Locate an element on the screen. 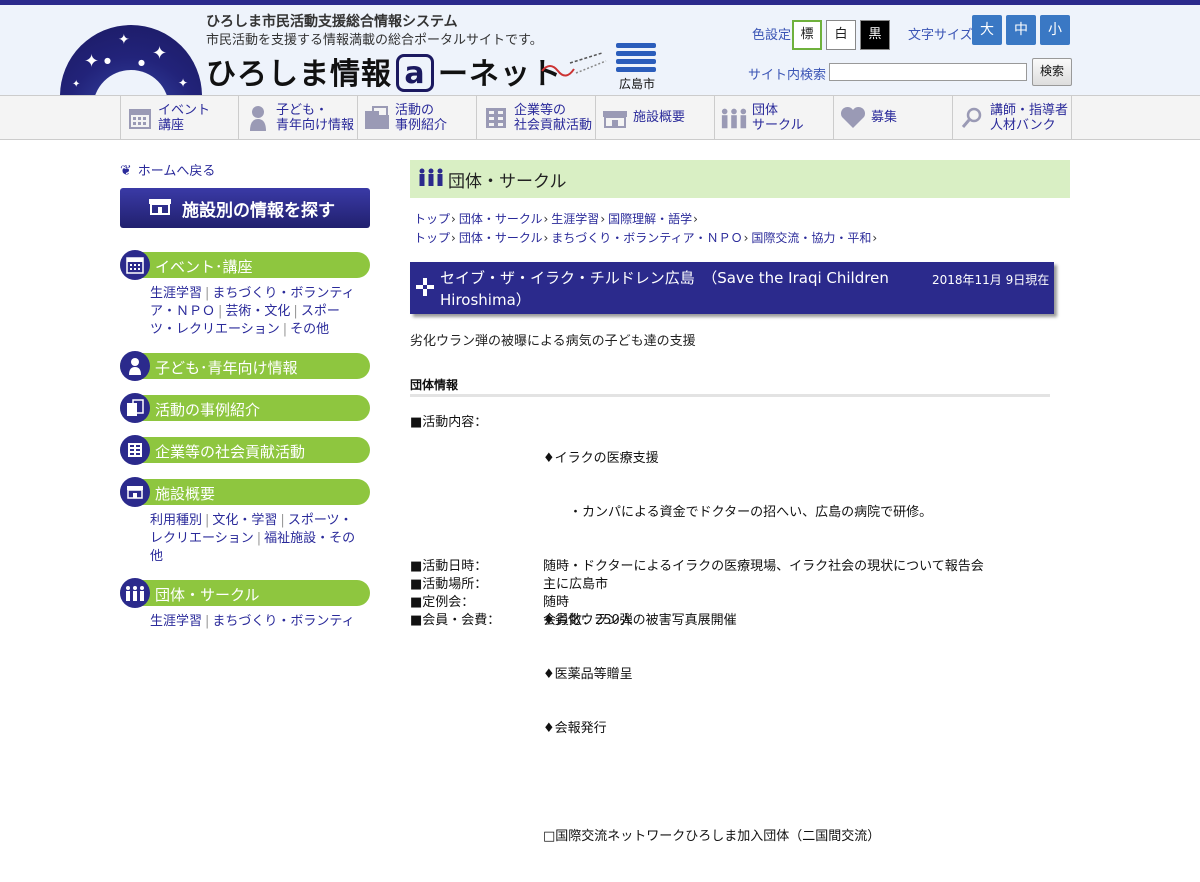 The image size is (1200, 882). divider is located at coordinates (730, 395).